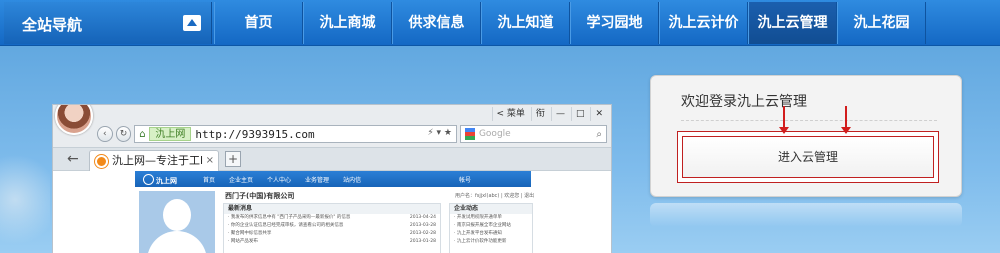 This screenshot has width=1000, height=253. I want to click on nav-items: 首页 氿上商城 供求信息 氿上知道 学习园地 氿上云计价 氿上云管理 氿上花园, so click(570, 23).